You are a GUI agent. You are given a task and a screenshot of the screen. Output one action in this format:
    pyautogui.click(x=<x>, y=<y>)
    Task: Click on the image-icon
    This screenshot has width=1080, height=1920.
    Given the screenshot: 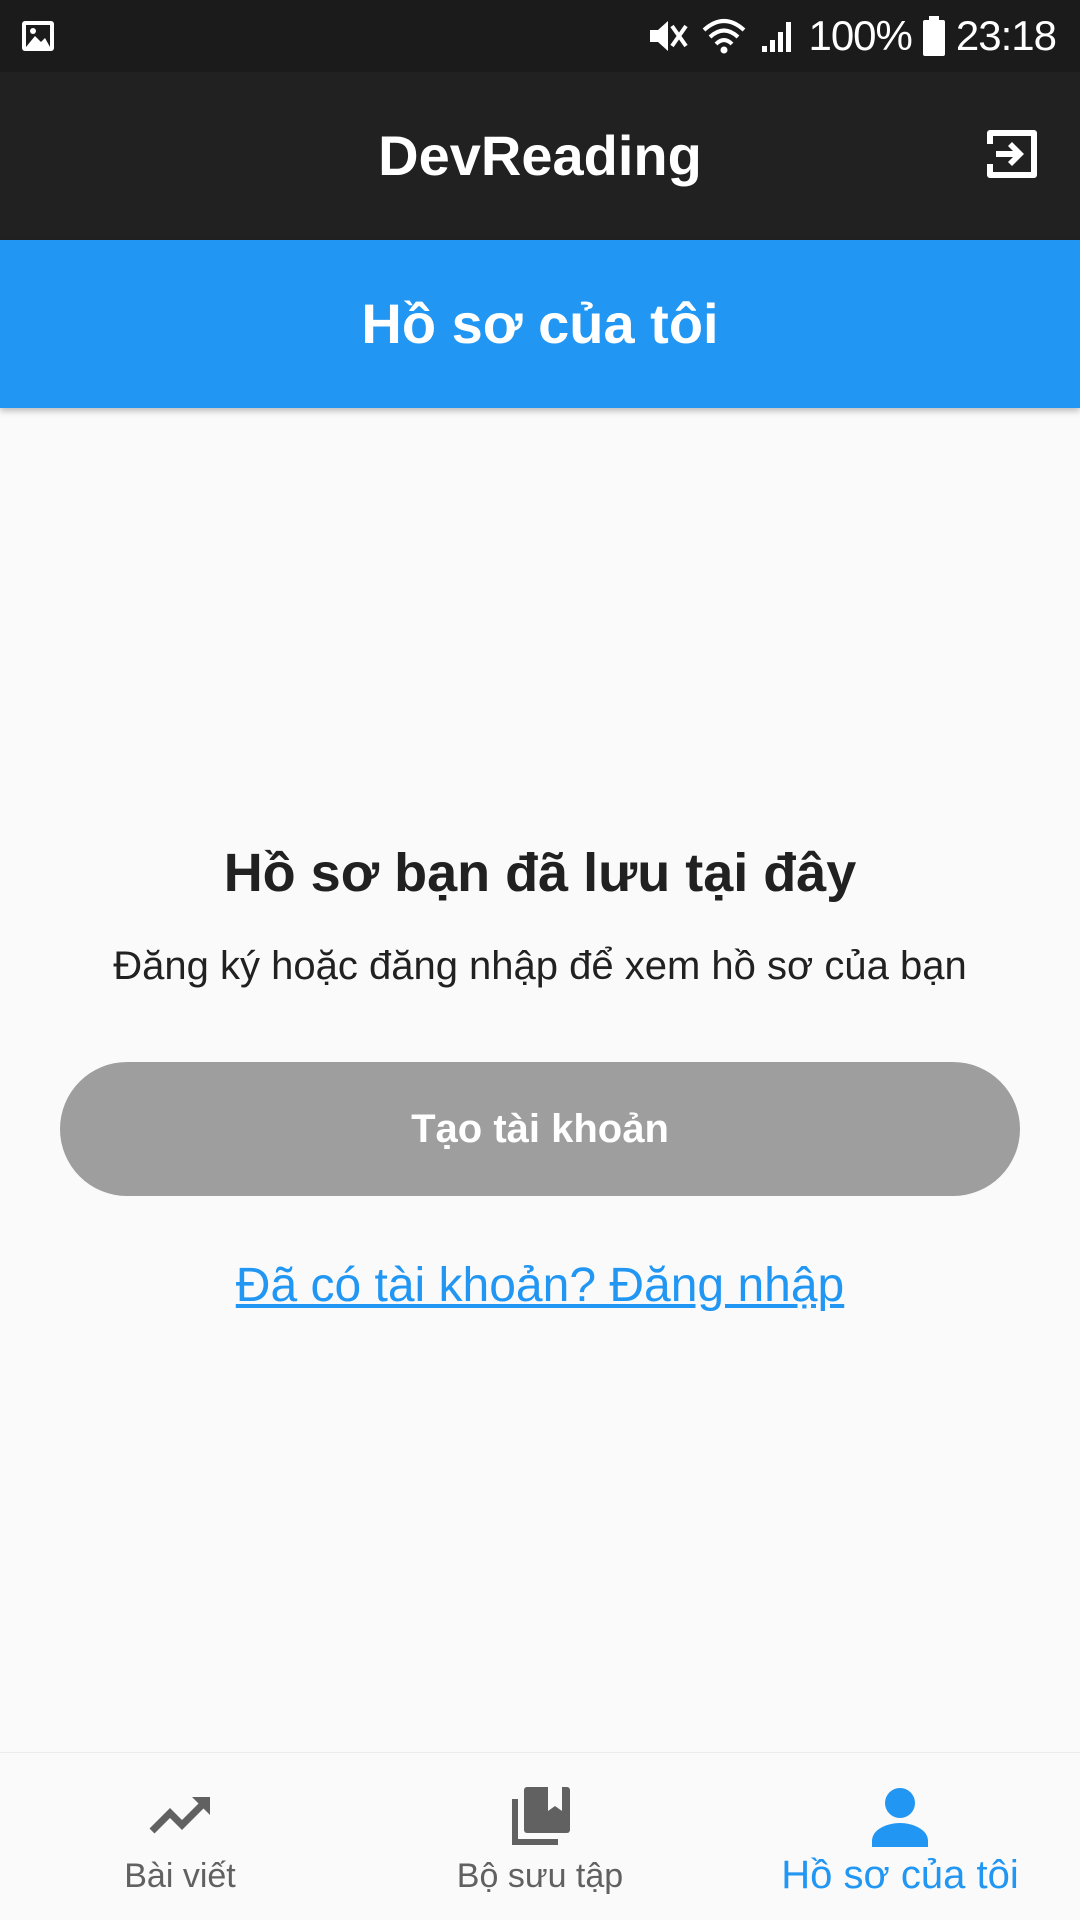 What is the action you would take?
    pyautogui.click(x=38, y=36)
    